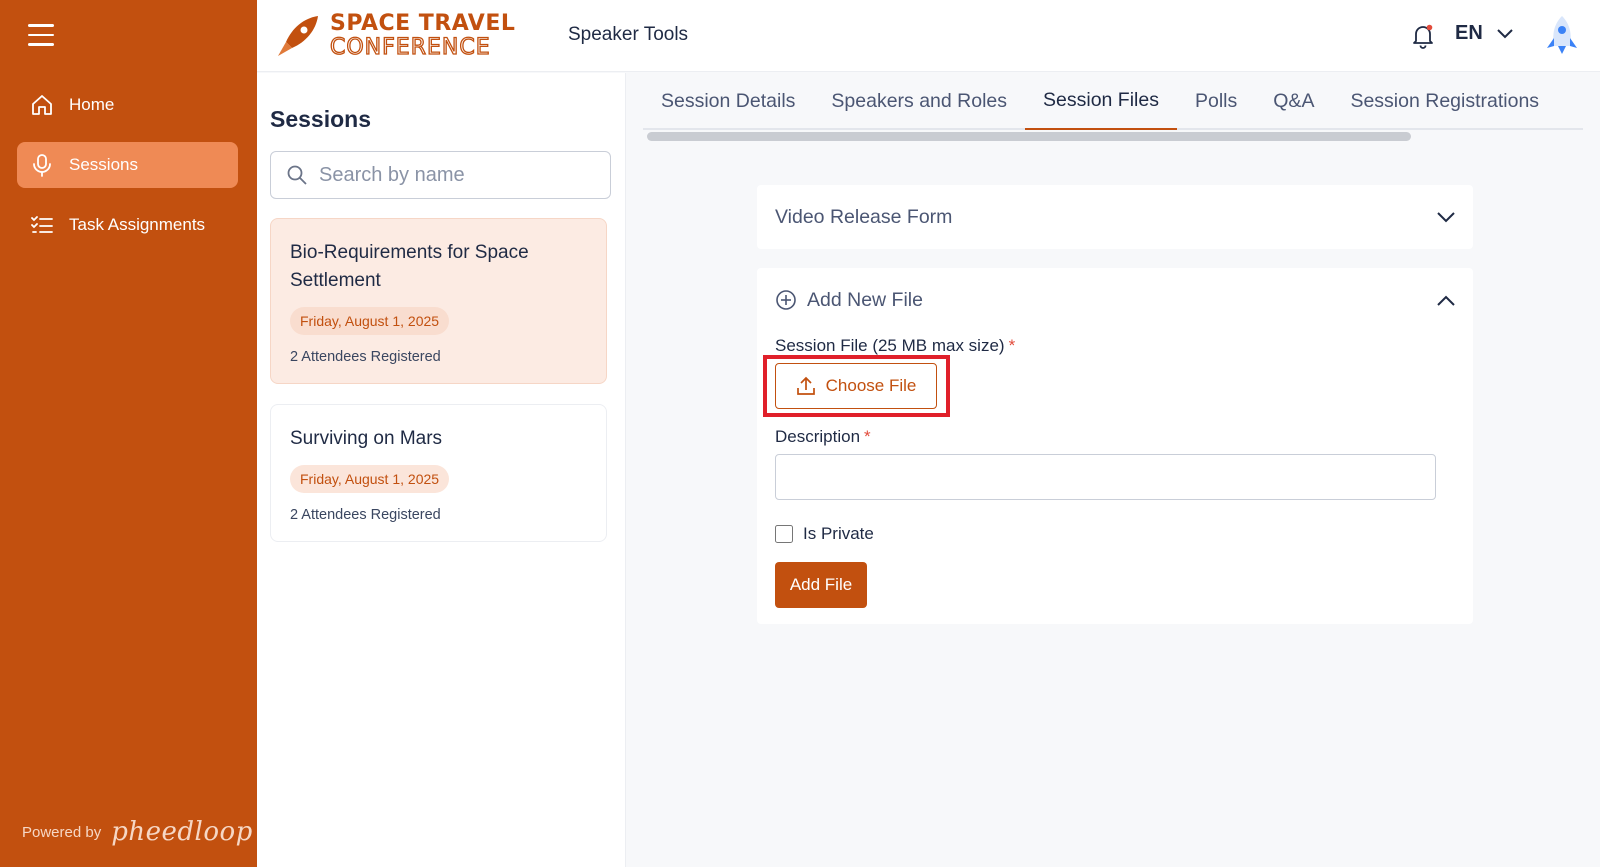 The height and width of the screenshot is (867, 1600). I want to click on search-box, so click(440, 175).